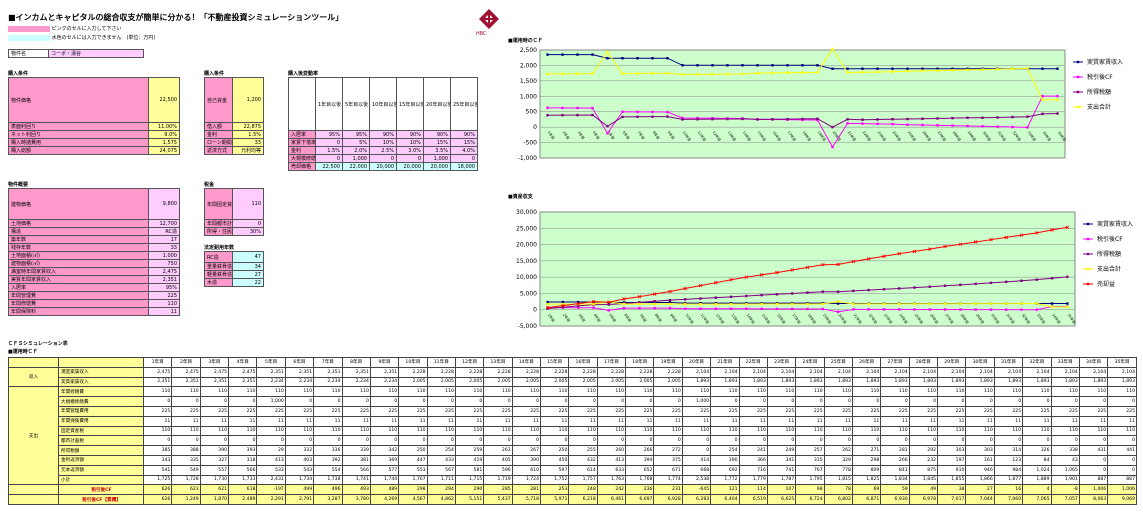 The height and width of the screenshot is (527, 1143). What do you see at coordinates (164, 204) in the screenshot?
I see `building-value: 9,800` at bounding box center [164, 204].